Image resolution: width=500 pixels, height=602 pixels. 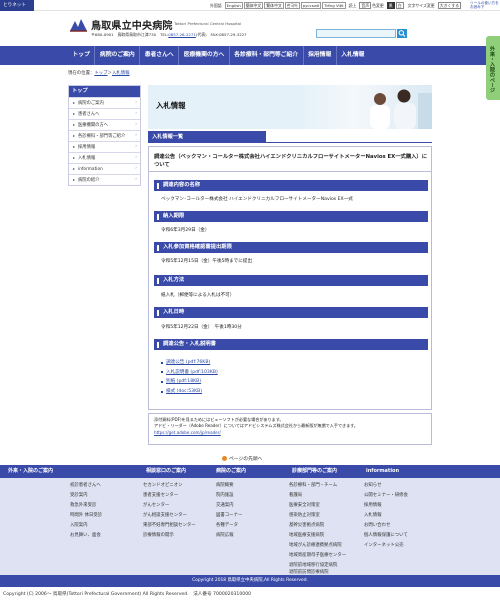 I want to click on search-button, so click(x=402, y=33).